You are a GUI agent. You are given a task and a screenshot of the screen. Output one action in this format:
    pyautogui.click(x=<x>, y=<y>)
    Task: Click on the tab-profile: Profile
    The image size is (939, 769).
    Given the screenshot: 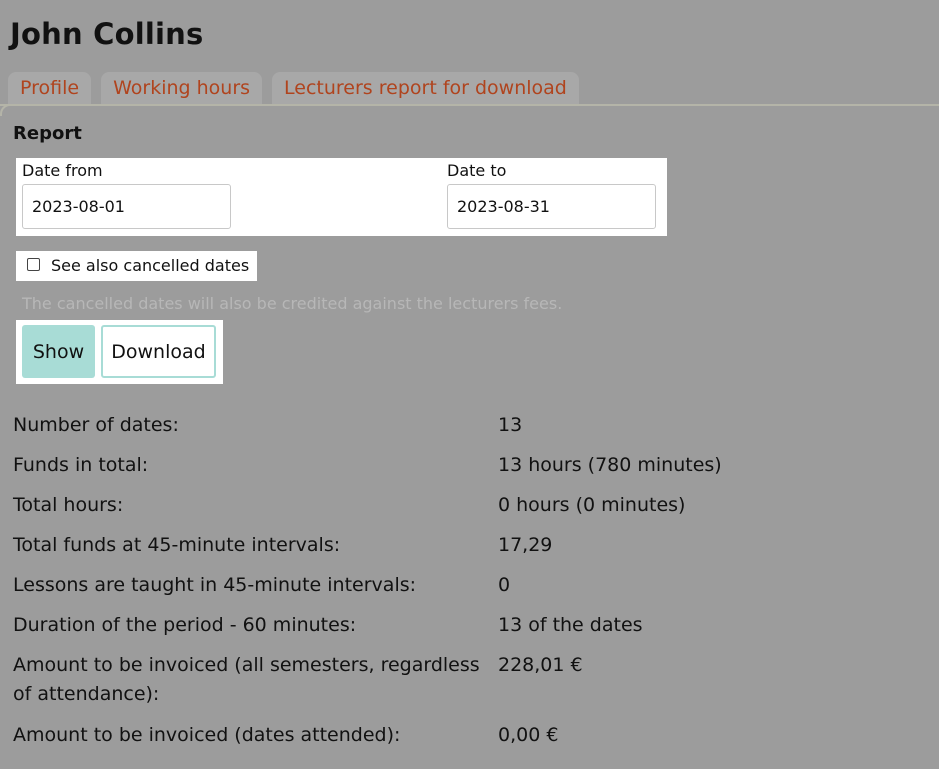 What is the action you would take?
    pyautogui.click(x=50, y=88)
    